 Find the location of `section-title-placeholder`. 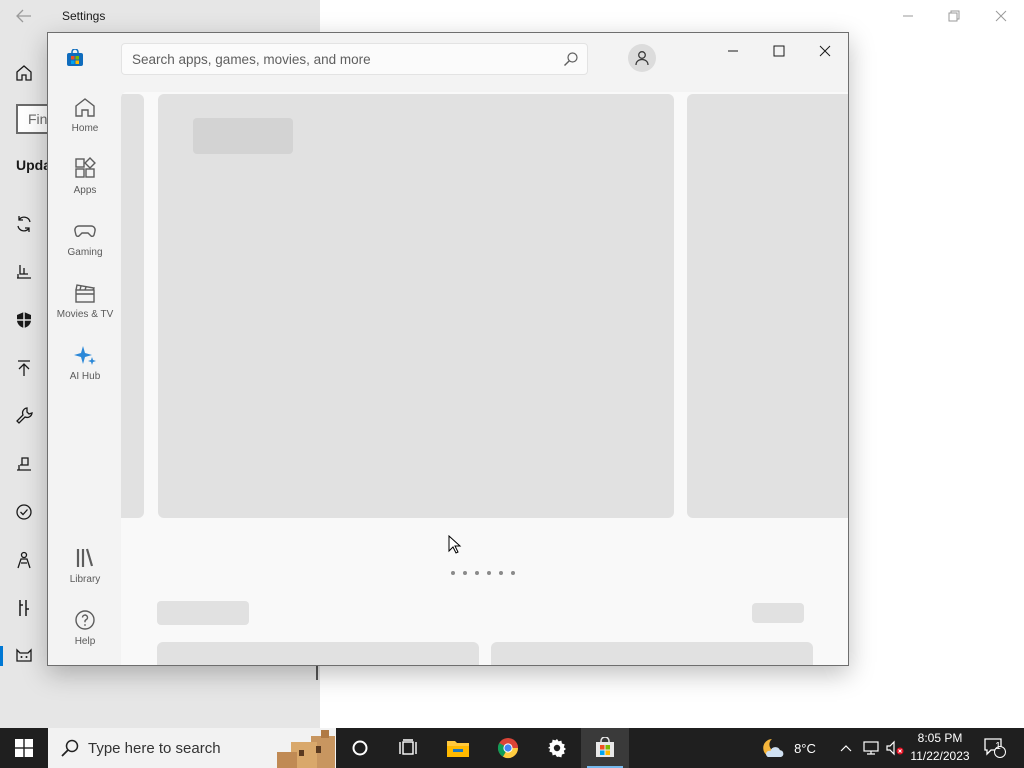

section-title-placeholder is located at coordinates (203, 613).